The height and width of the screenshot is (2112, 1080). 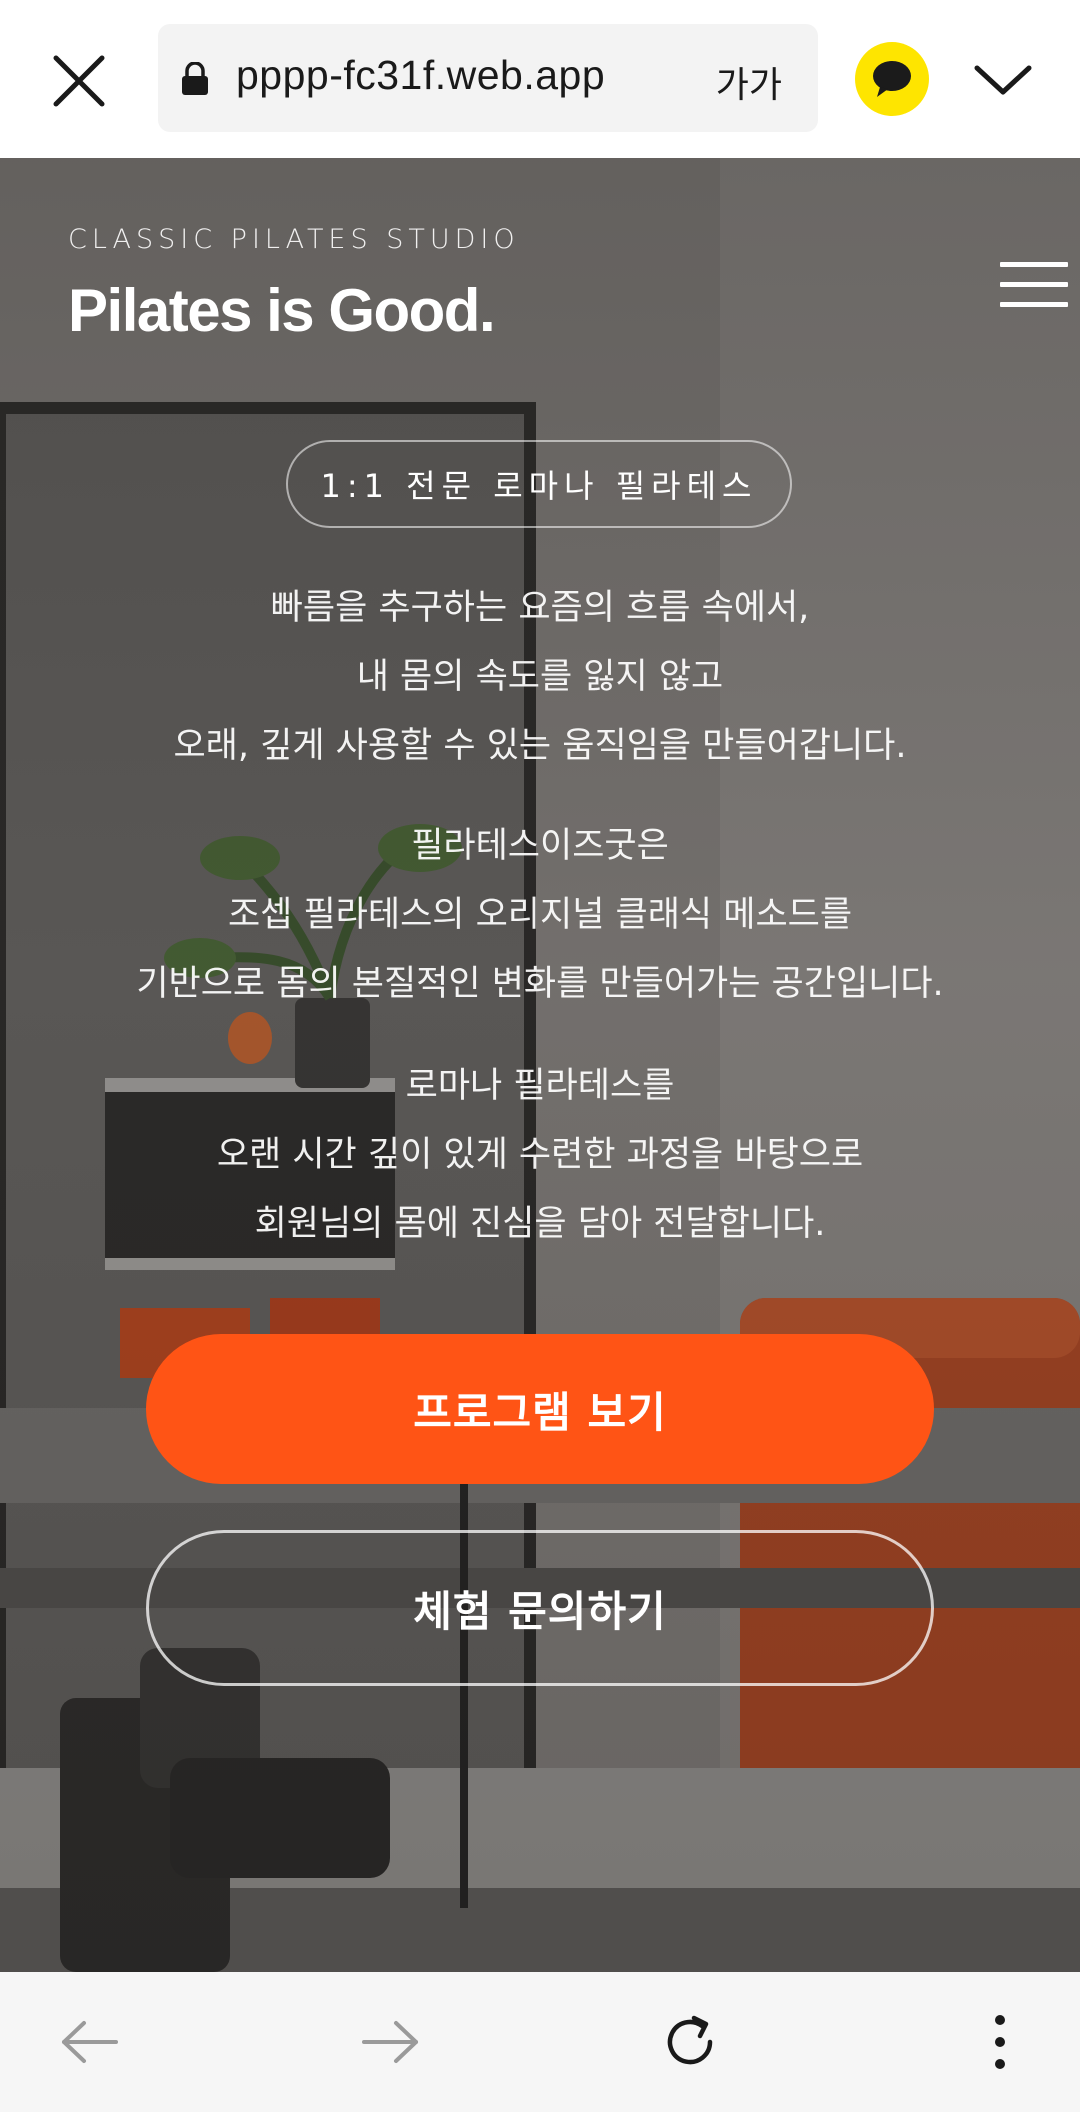 What do you see at coordinates (540, 2042) in the screenshot?
I see `browser-bottom-bar` at bounding box center [540, 2042].